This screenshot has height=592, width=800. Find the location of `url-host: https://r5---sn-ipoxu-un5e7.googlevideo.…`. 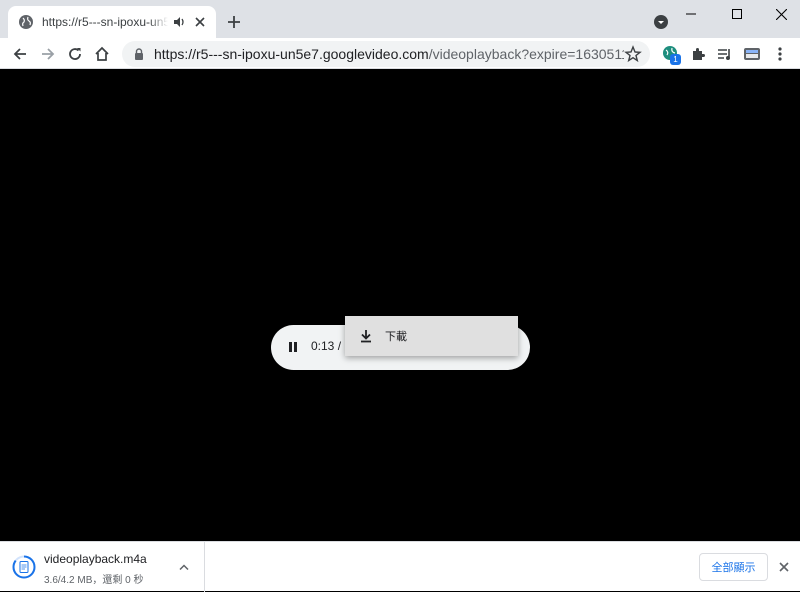

url-host: https://r5---sn-ipoxu-un5e7.googlevideo.… is located at coordinates (291, 54).